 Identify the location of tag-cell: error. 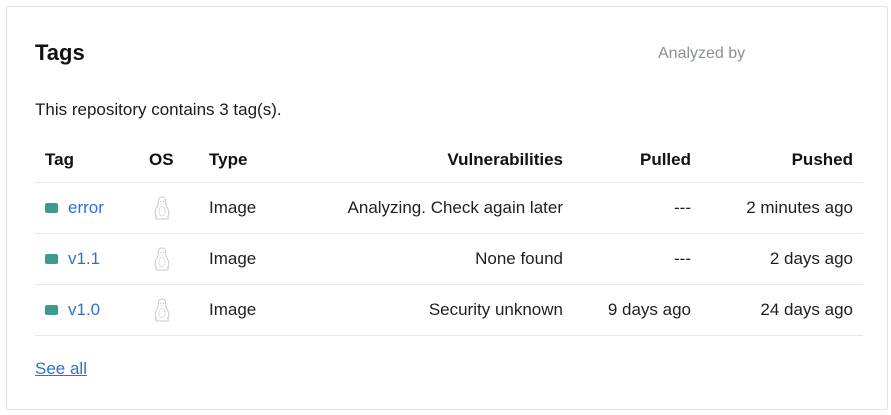
(74, 208).